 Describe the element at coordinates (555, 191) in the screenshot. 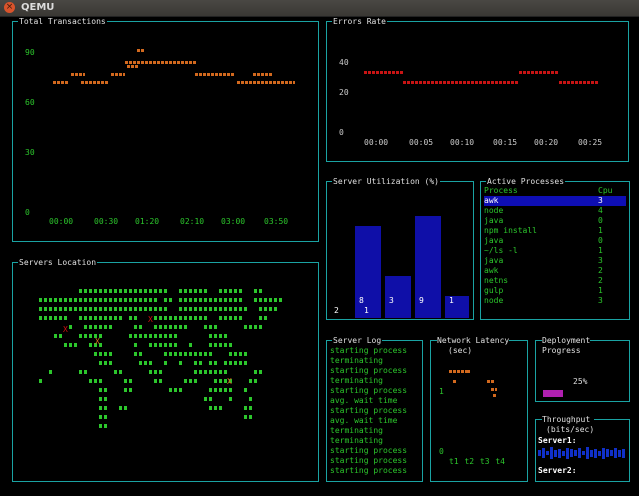

I see `table-header: Process Cpu` at that location.